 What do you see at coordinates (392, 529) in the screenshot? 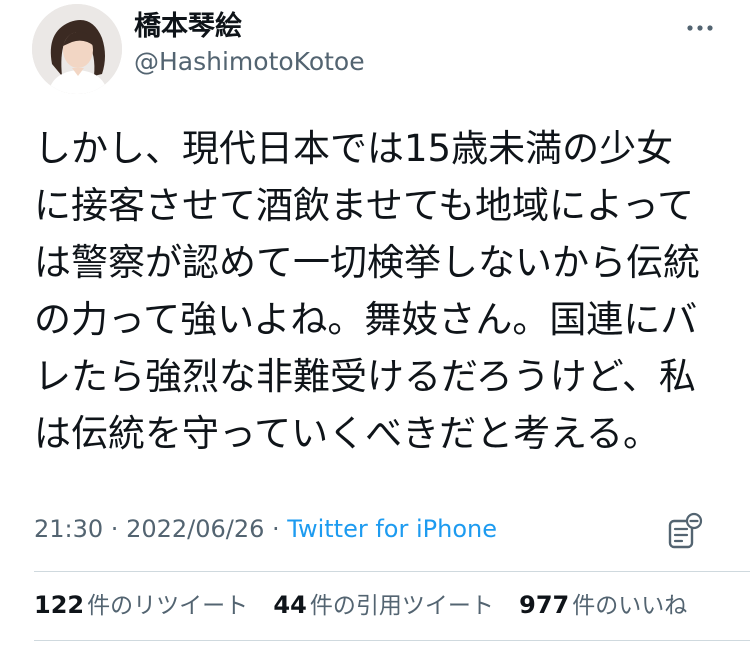
I see `tweet-source-link: Twitter for iPhone` at bounding box center [392, 529].